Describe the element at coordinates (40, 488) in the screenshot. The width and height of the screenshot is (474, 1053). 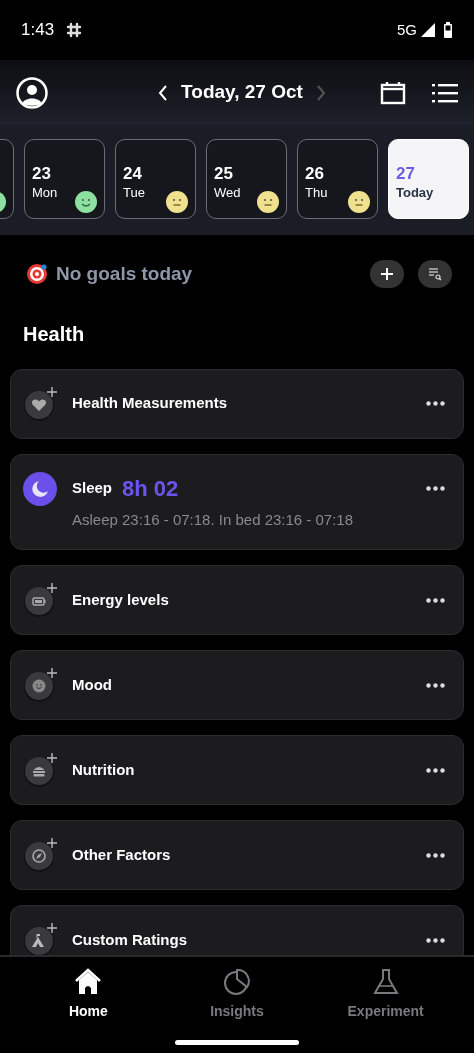
I see `moon-icon` at that location.